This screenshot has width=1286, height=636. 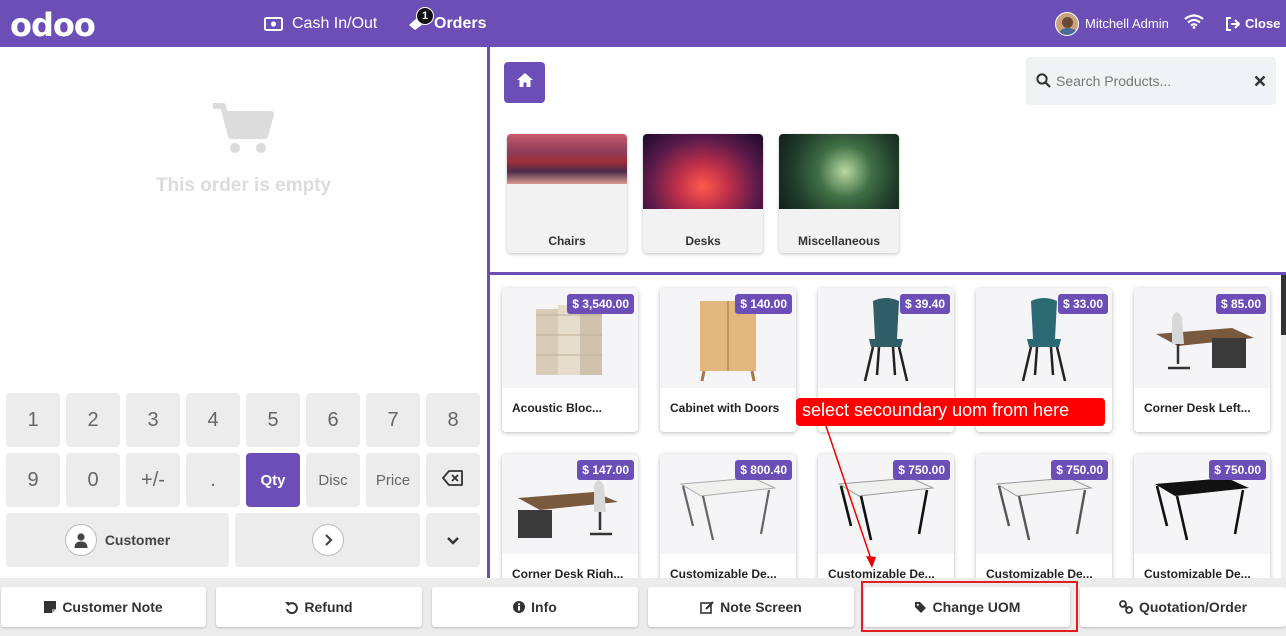 I want to click on product-price: $ 85.00, so click(x=1240, y=304).